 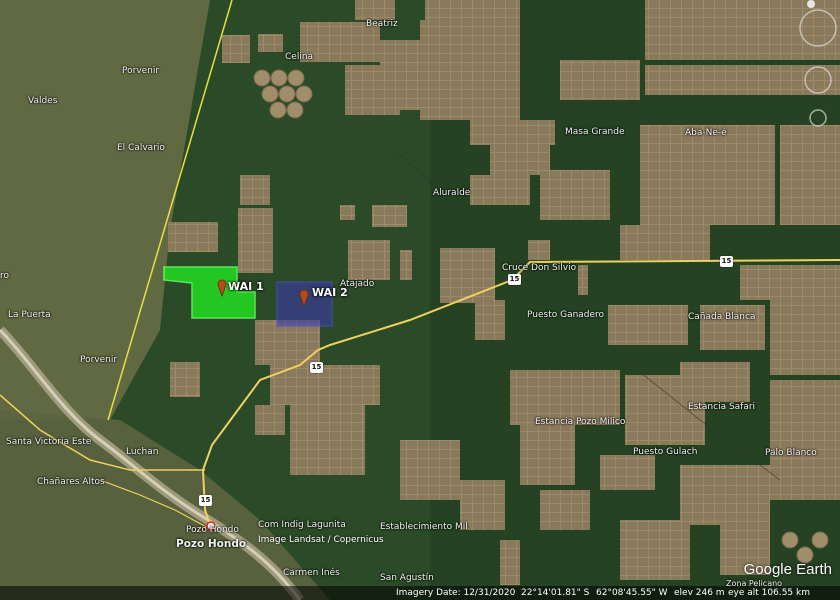 I want to click on place-label: Luchan, so click(x=142, y=452).